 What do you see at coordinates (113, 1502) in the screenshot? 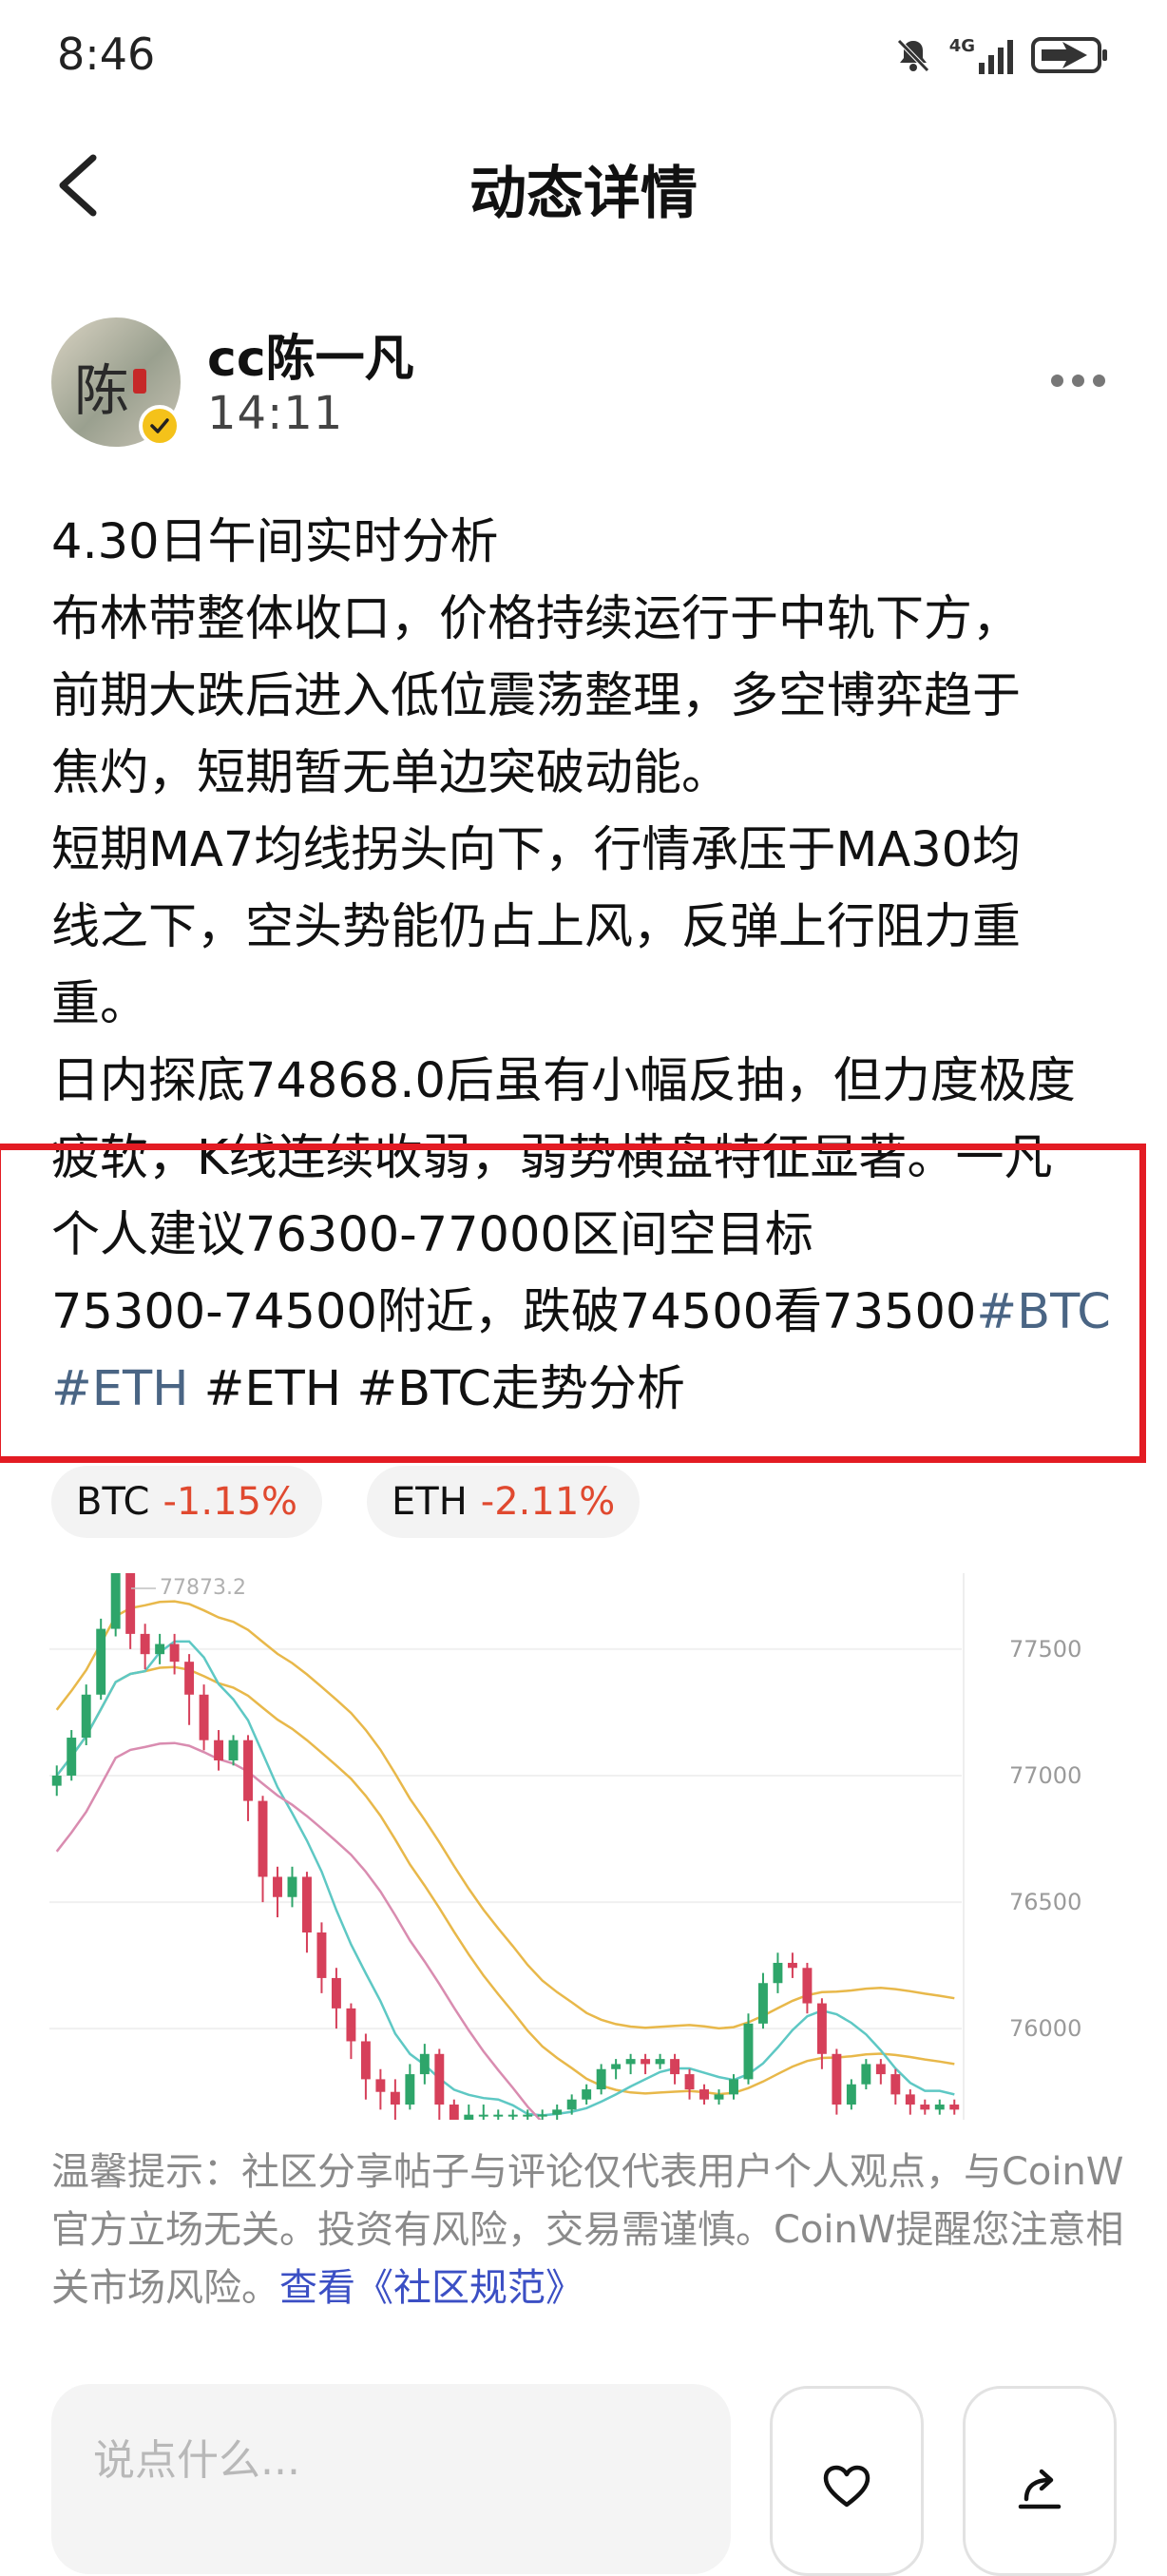
I see `coin-symbol: BTC` at bounding box center [113, 1502].